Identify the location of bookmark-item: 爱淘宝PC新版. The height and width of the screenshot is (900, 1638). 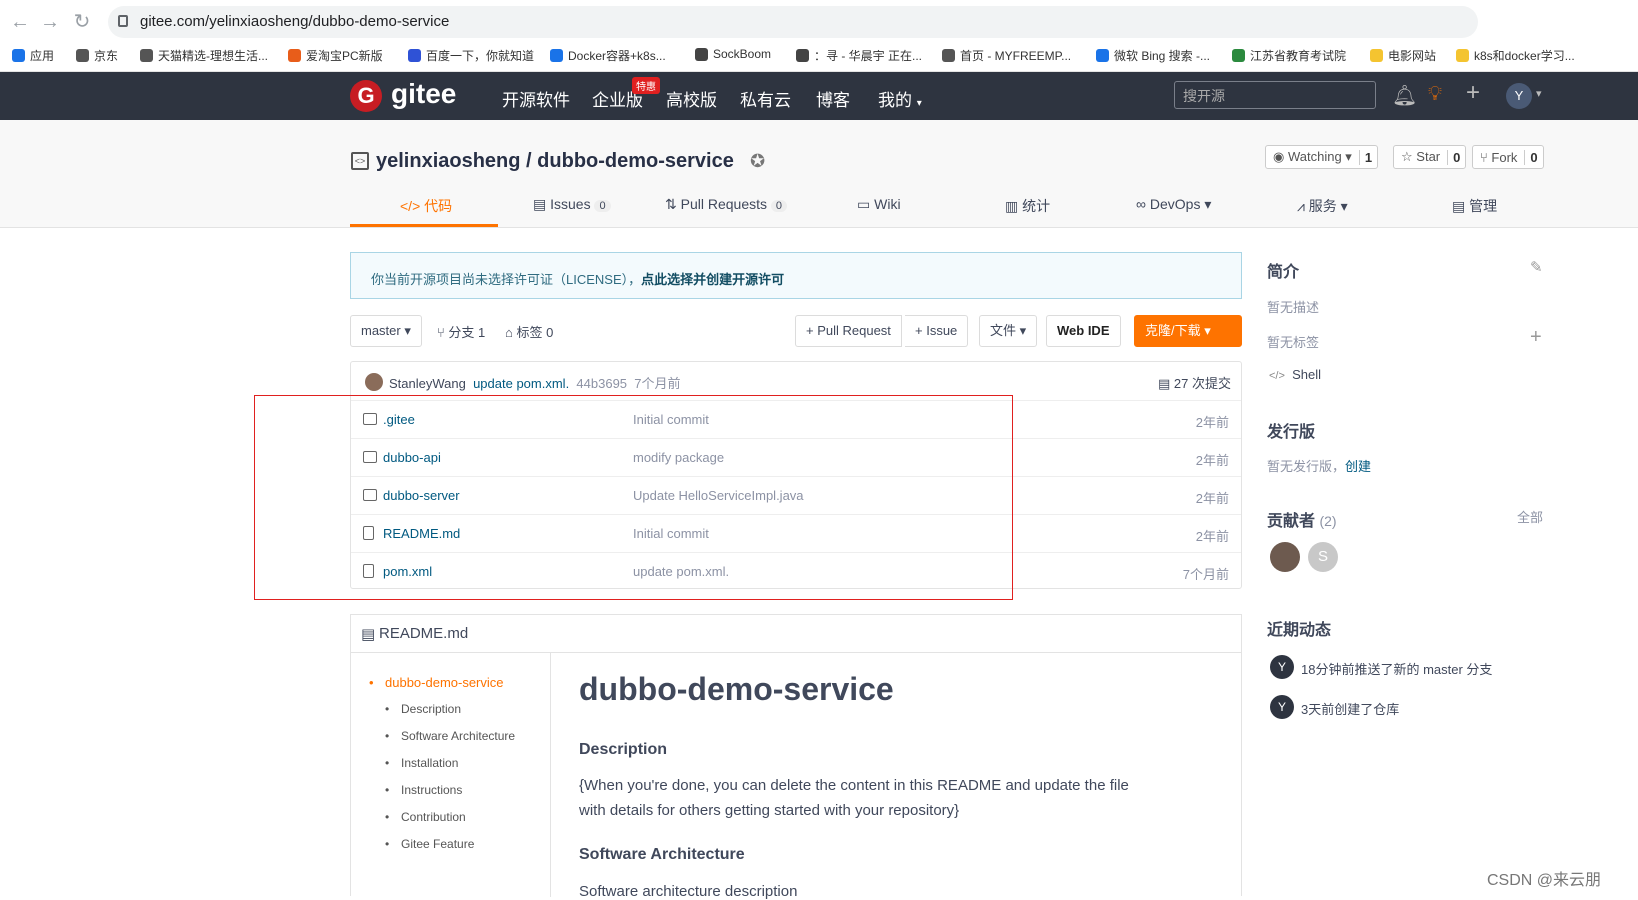
(335, 55).